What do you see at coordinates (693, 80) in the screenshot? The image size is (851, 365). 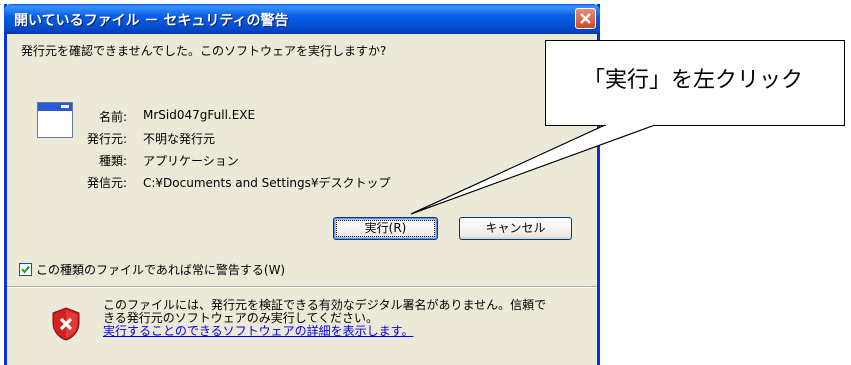 I see `callout-text: 「実行」を左クリック` at bounding box center [693, 80].